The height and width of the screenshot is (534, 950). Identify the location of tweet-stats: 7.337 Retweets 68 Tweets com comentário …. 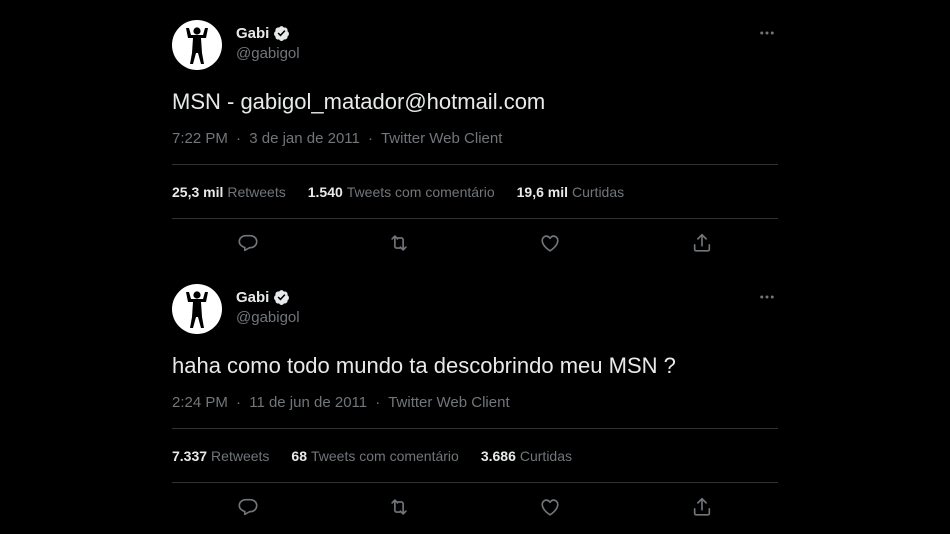
(475, 455).